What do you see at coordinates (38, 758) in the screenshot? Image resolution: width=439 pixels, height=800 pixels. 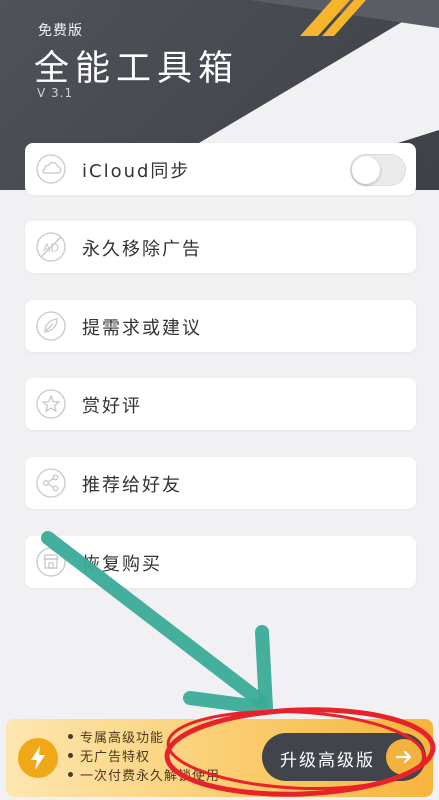 I see `lightning-icon` at bounding box center [38, 758].